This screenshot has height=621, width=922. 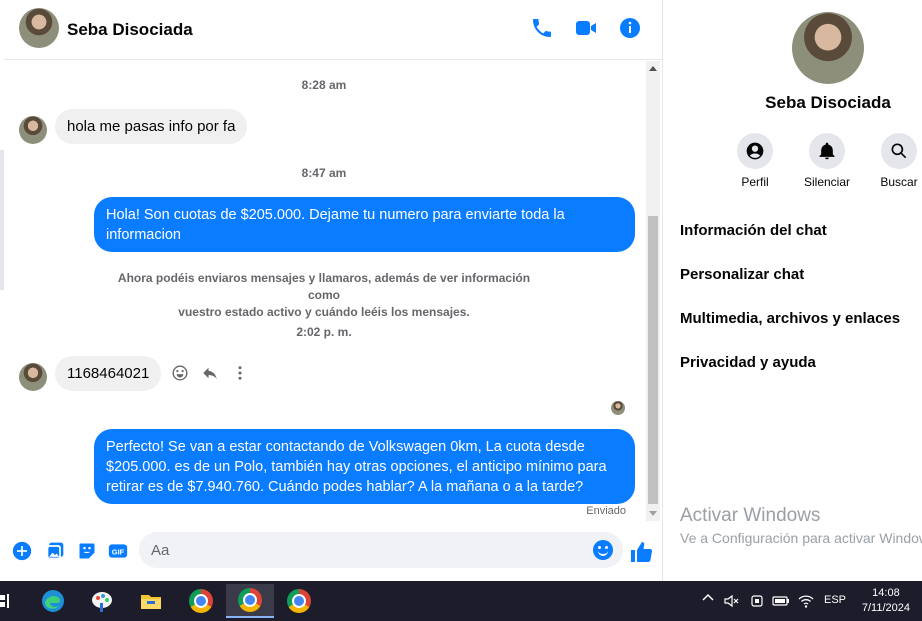 What do you see at coordinates (731, 602) in the screenshot?
I see `volume-muted-icon` at bounding box center [731, 602].